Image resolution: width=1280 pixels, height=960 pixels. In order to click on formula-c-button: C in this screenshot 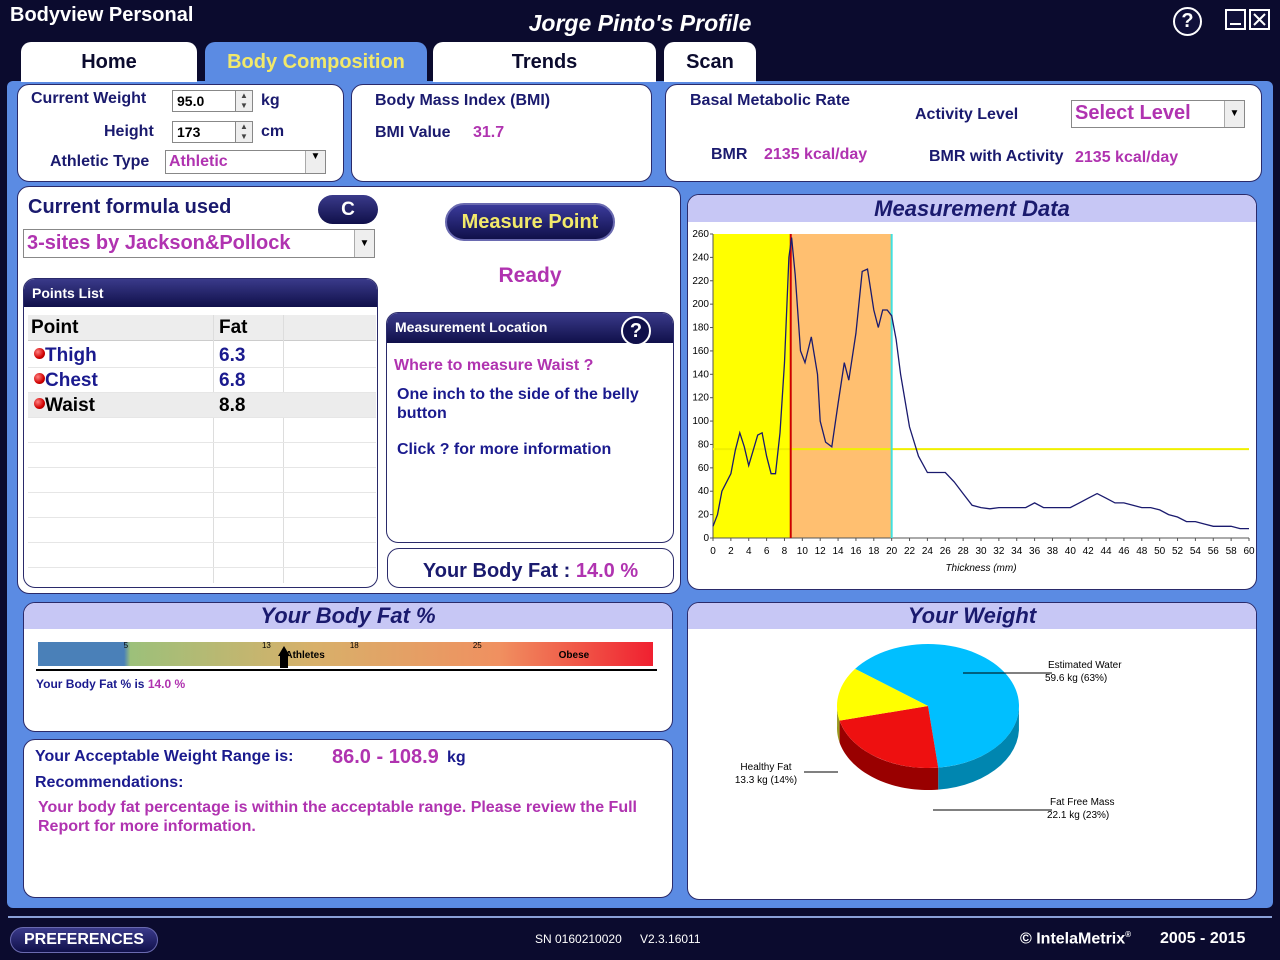, I will do `click(348, 209)`.